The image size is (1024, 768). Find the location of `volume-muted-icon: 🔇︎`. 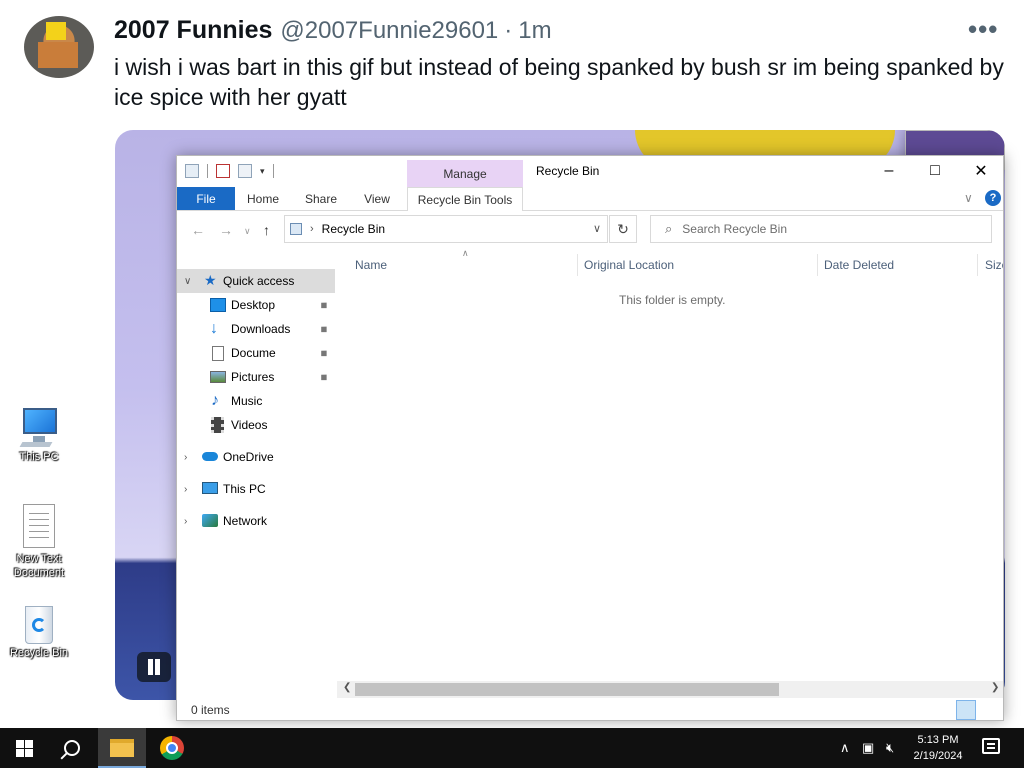

volume-muted-icon: 🔇︎ is located at coordinates (890, 748).